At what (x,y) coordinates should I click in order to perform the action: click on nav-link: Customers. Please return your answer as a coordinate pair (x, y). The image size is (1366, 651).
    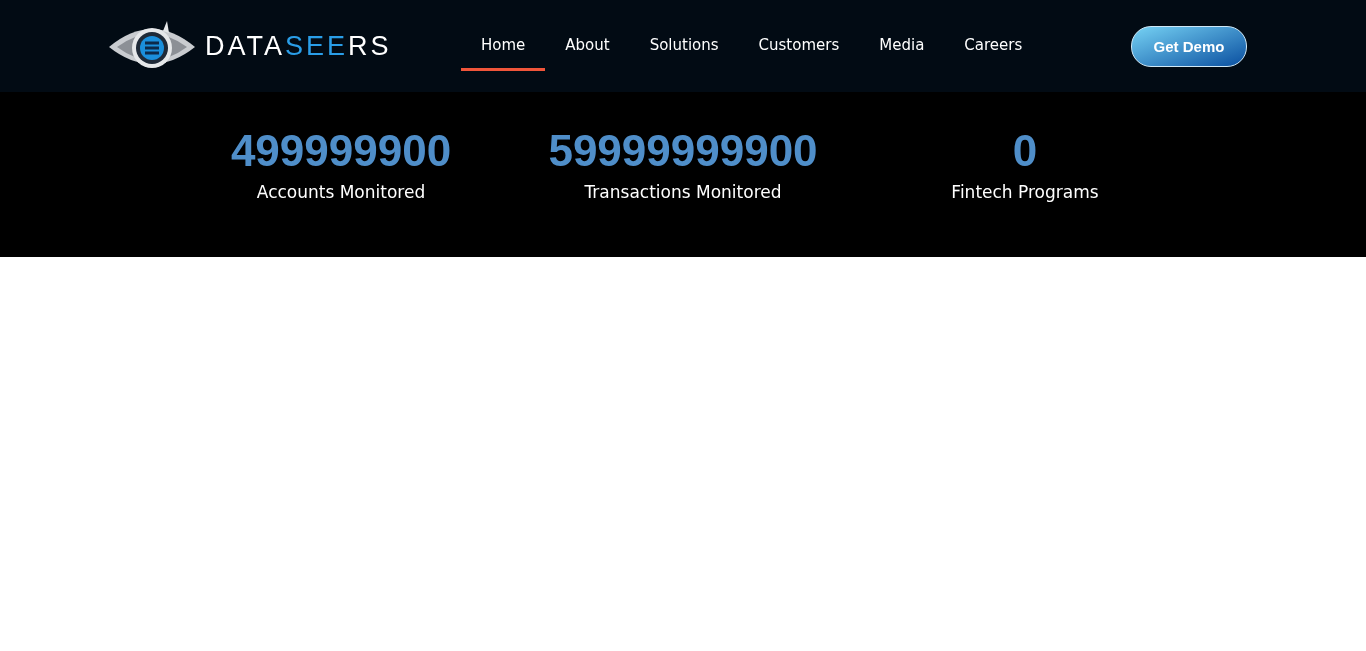
    Looking at the image, I should click on (799, 46).